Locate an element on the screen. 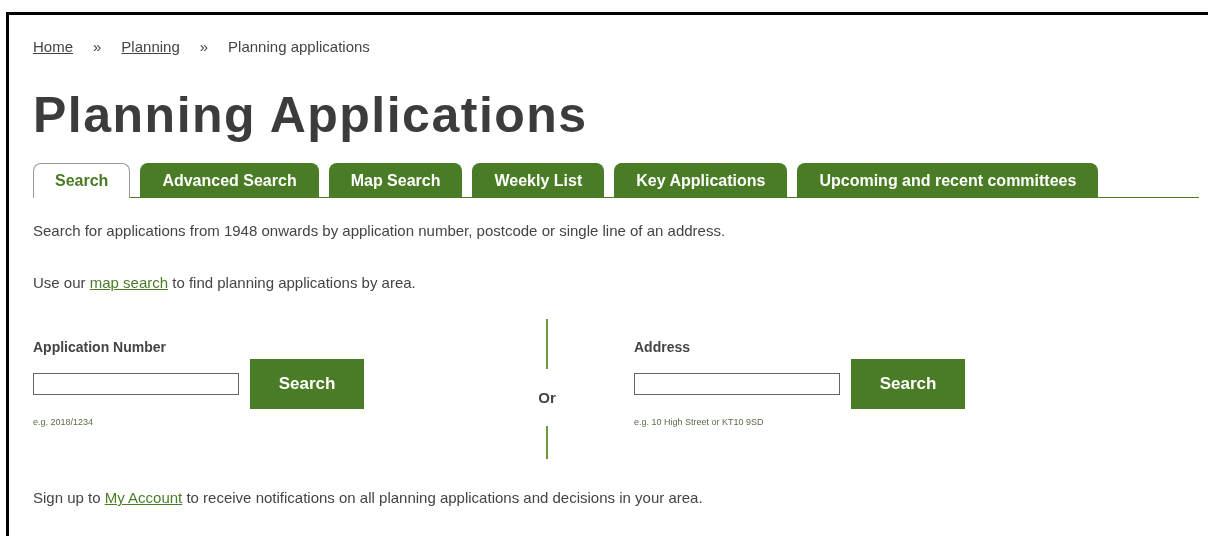 This screenshot has height=536, width=1208. tab: Search is located at coordinates (82, 180).